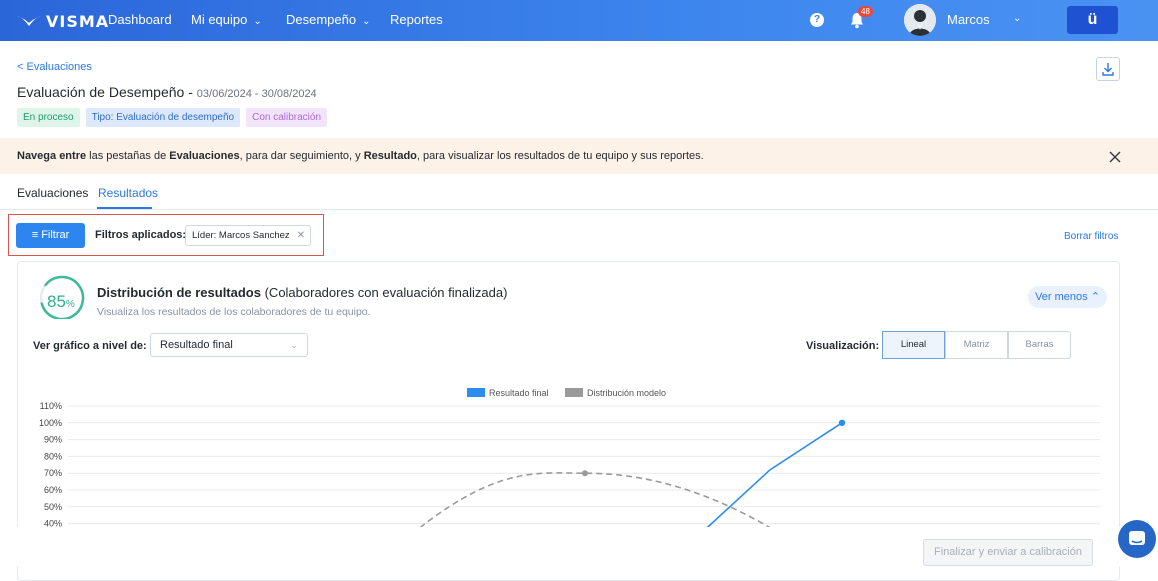 The width and height of the screenshot is (1158, 581). I want to click on y-tick-label: 60%, so click(53, 490).